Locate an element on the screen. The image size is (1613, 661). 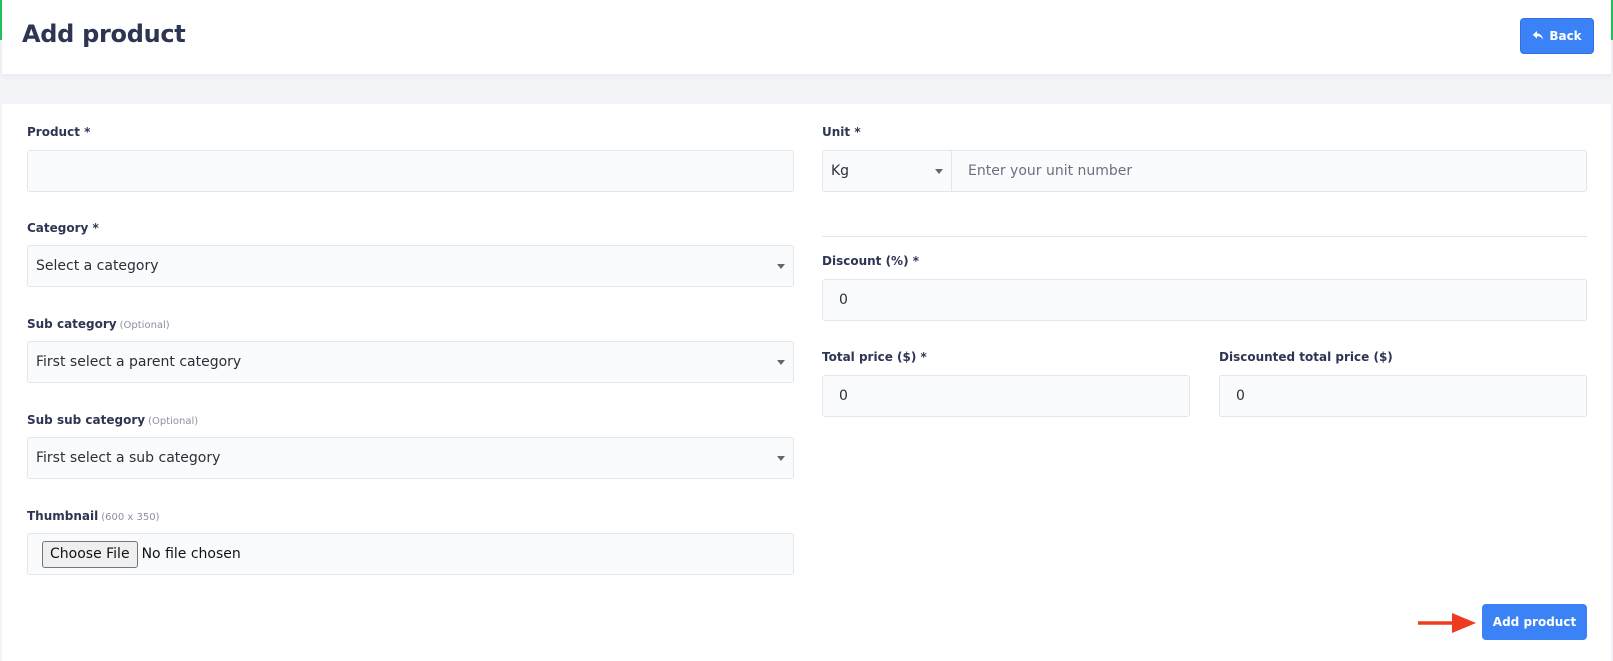
total-price-input is located at coordinates (1014, 396).